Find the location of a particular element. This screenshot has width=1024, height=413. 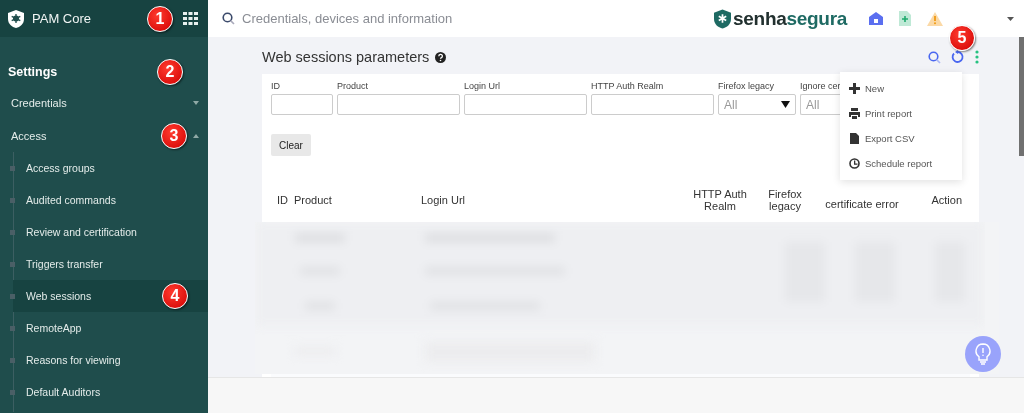

sidebar-subitem-label: Default Auditors is located at coordinates (64, 392).